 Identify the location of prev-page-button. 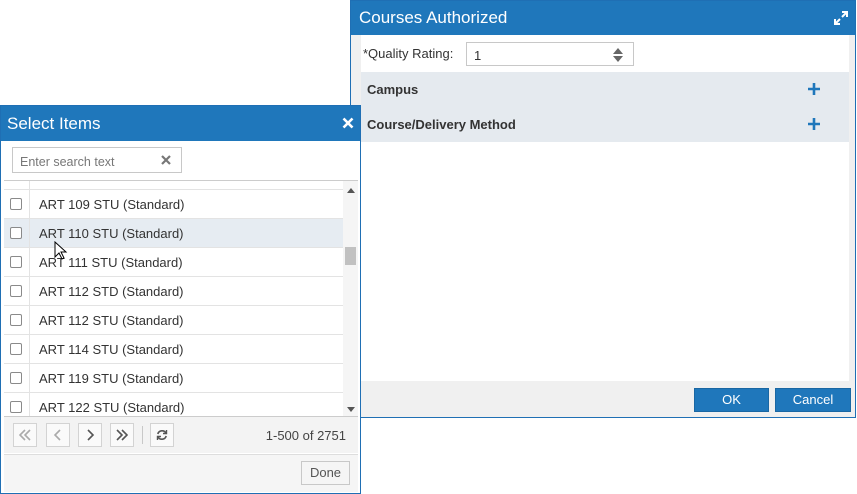
(58, 435).